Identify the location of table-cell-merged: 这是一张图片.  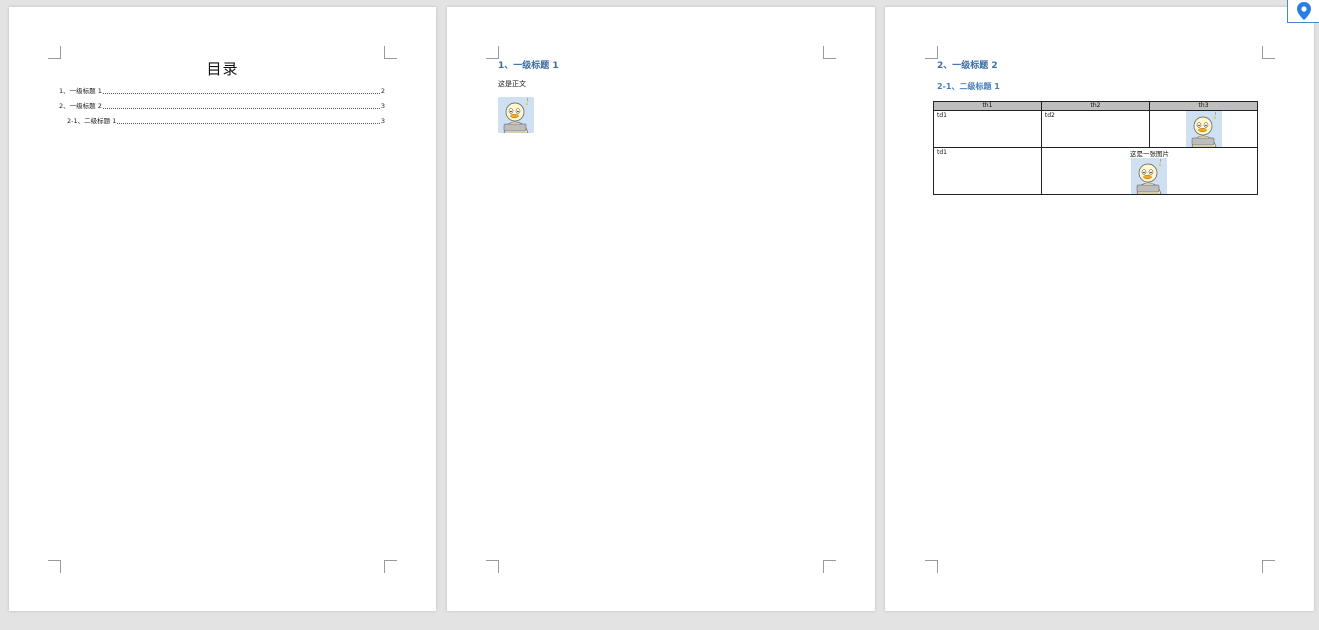
(1149, 171).